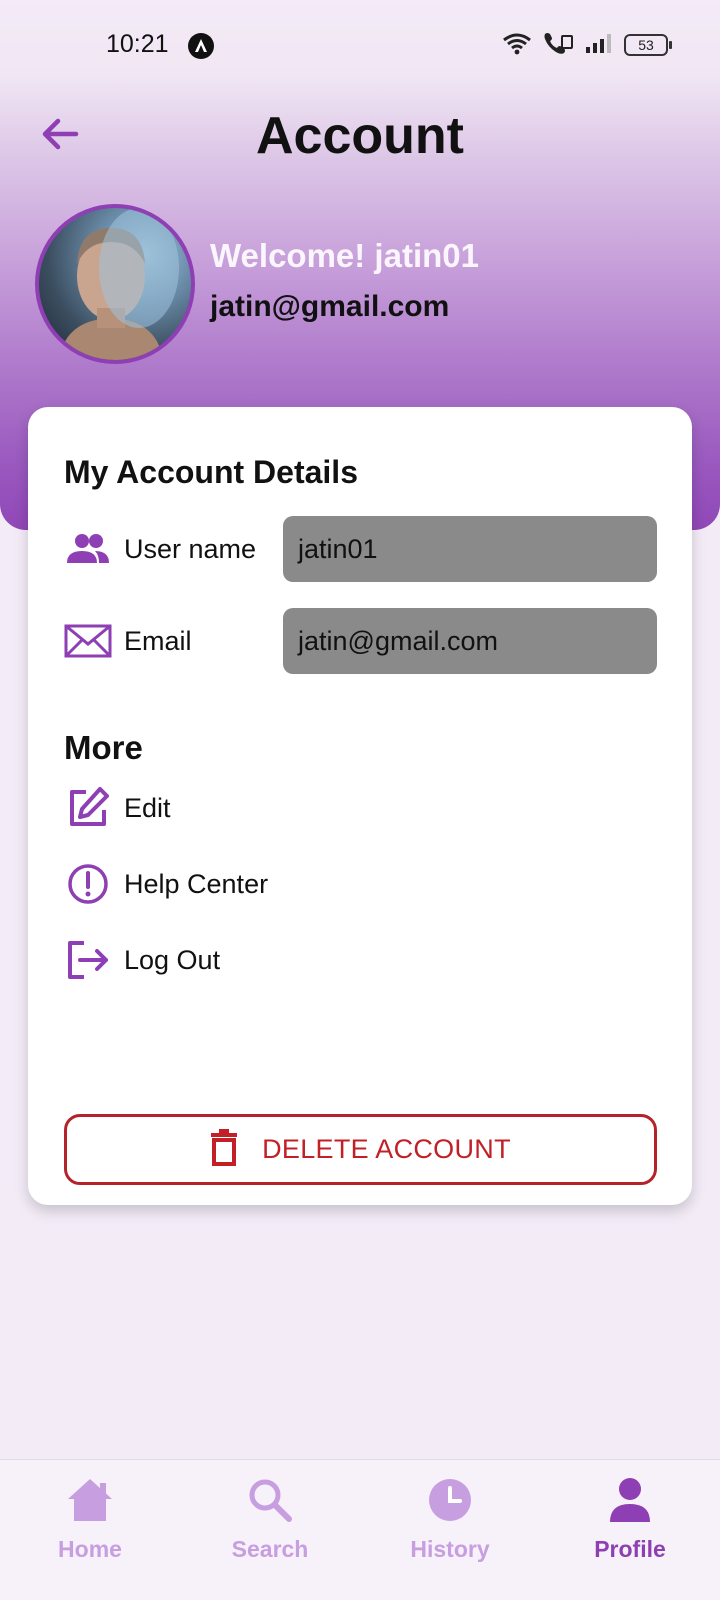 This screenshot has height=1600, width=720. I want to click on more-section-title: More, so click(103, 747).